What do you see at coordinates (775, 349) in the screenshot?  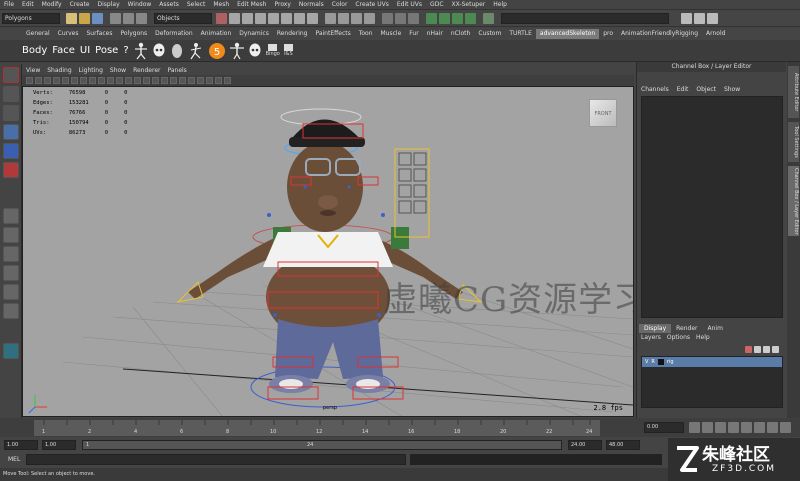 I see `move-layer-down-icon` at bounding box center [775, 349].